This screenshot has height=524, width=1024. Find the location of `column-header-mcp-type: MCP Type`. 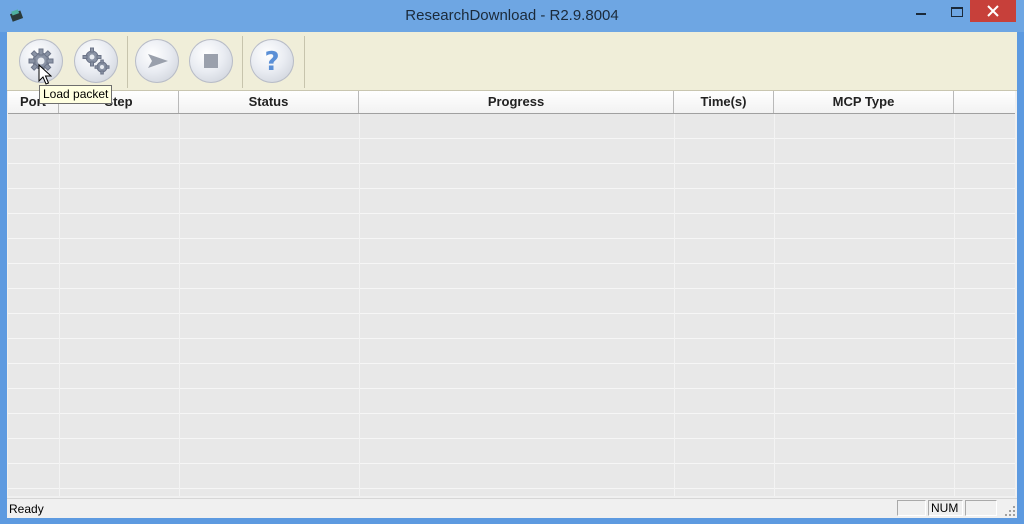

column-header-mcp-type: MCP Type is located at coordinates (864, 102).